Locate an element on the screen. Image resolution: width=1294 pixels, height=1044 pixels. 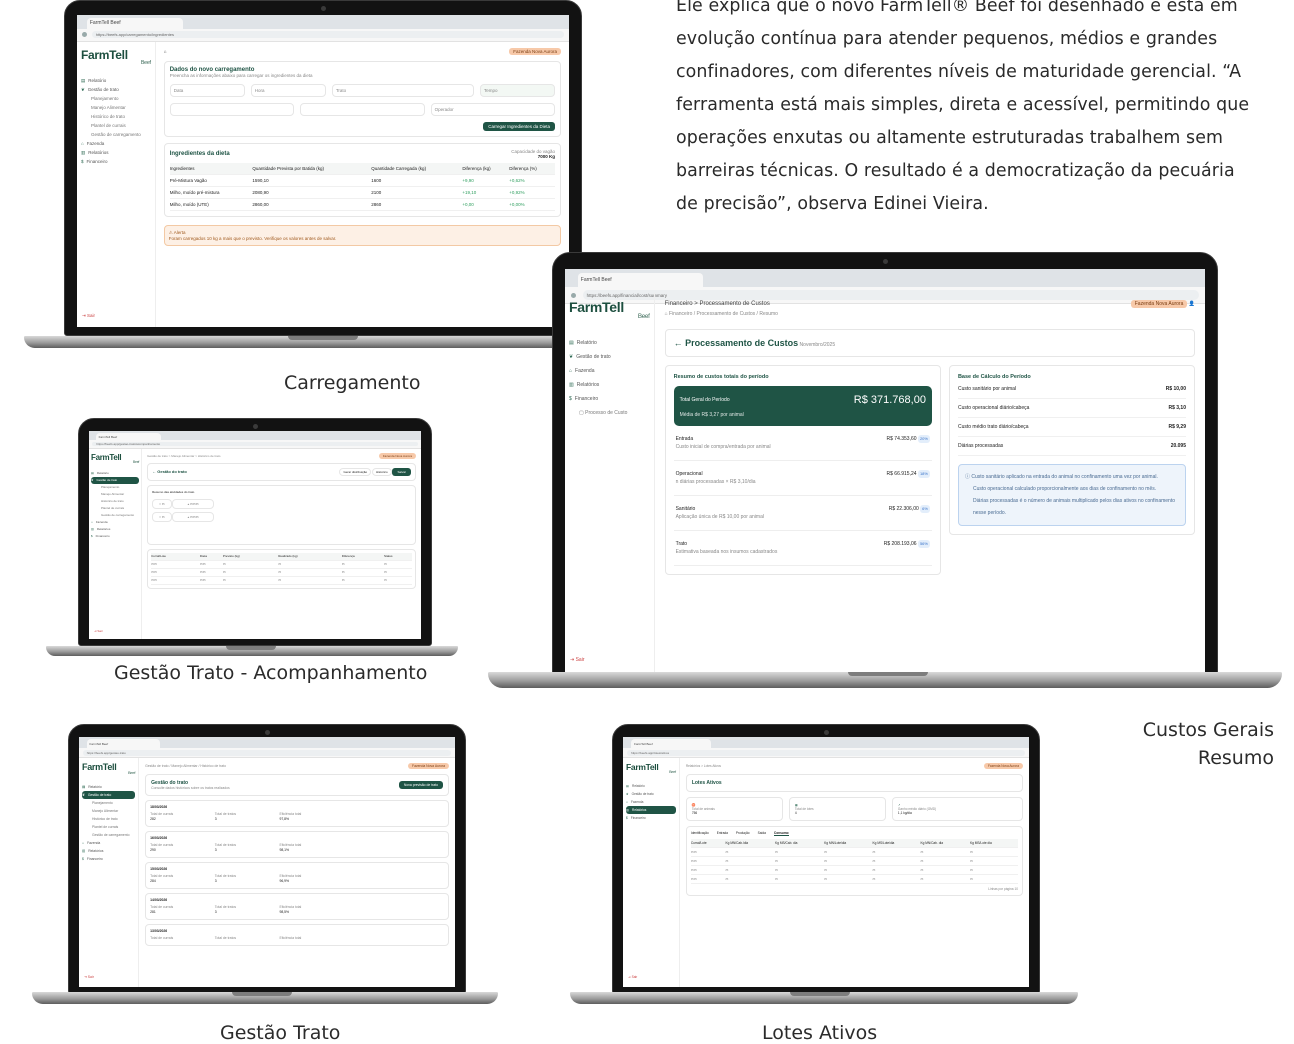
section-title: Resumo das atividades do trato is located at coordinates (173, 491).